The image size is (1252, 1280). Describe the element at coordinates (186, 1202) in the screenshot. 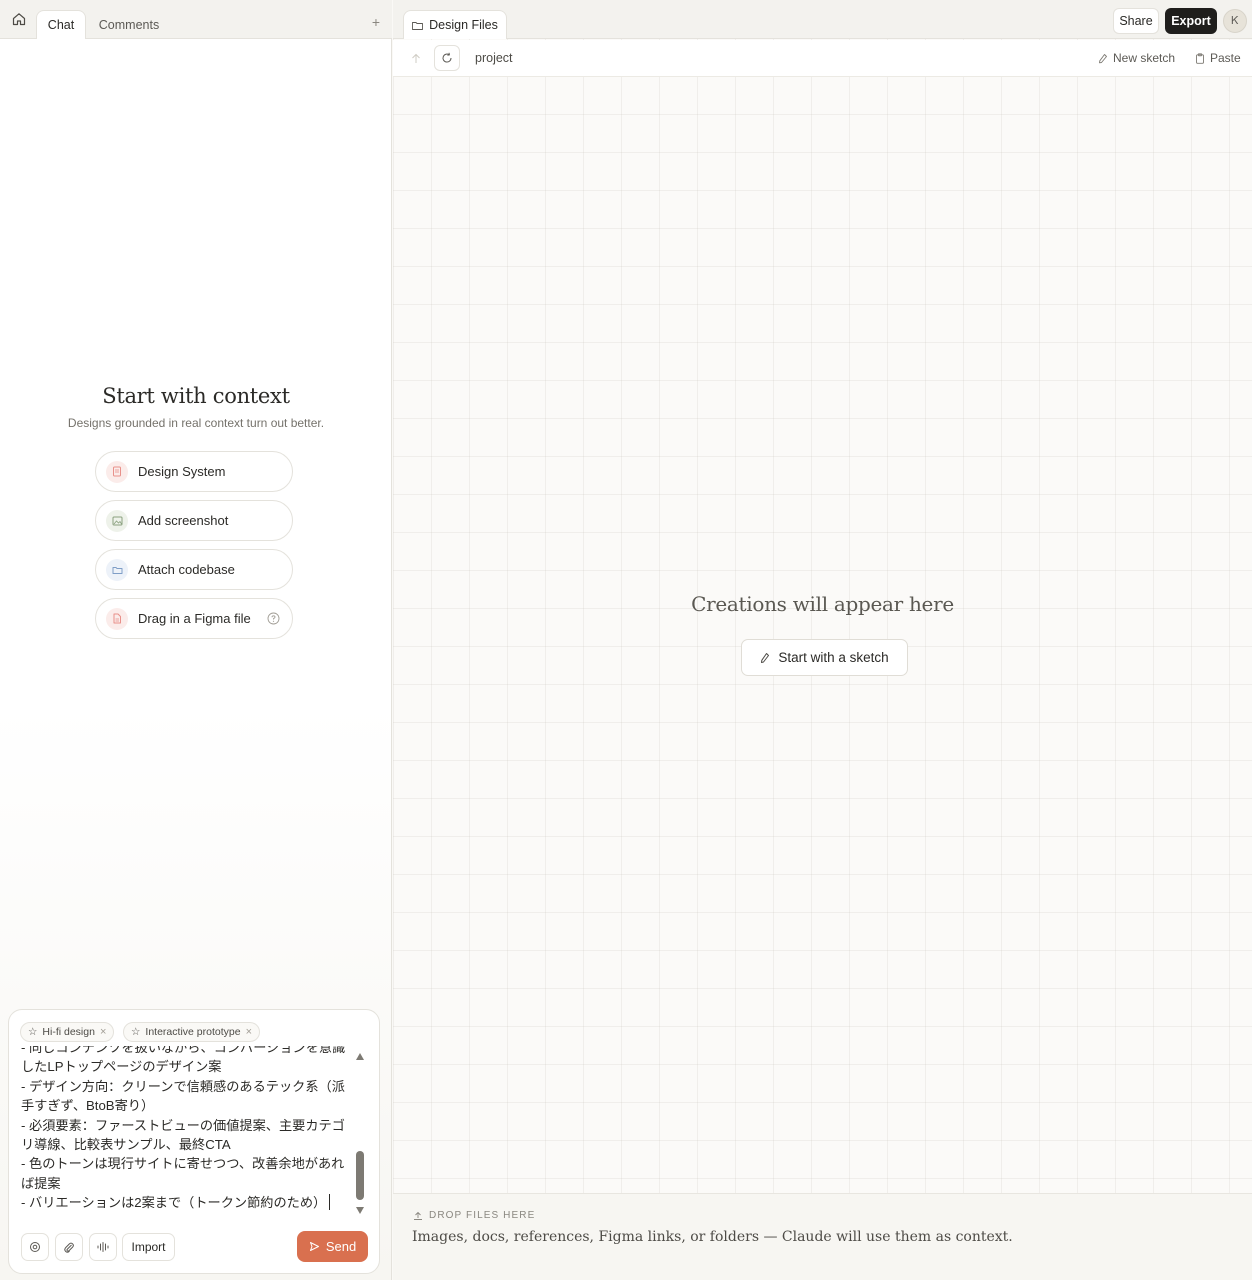

I see `message-line: - バリエーションは2案まで（トークン節約のため）` at that location.